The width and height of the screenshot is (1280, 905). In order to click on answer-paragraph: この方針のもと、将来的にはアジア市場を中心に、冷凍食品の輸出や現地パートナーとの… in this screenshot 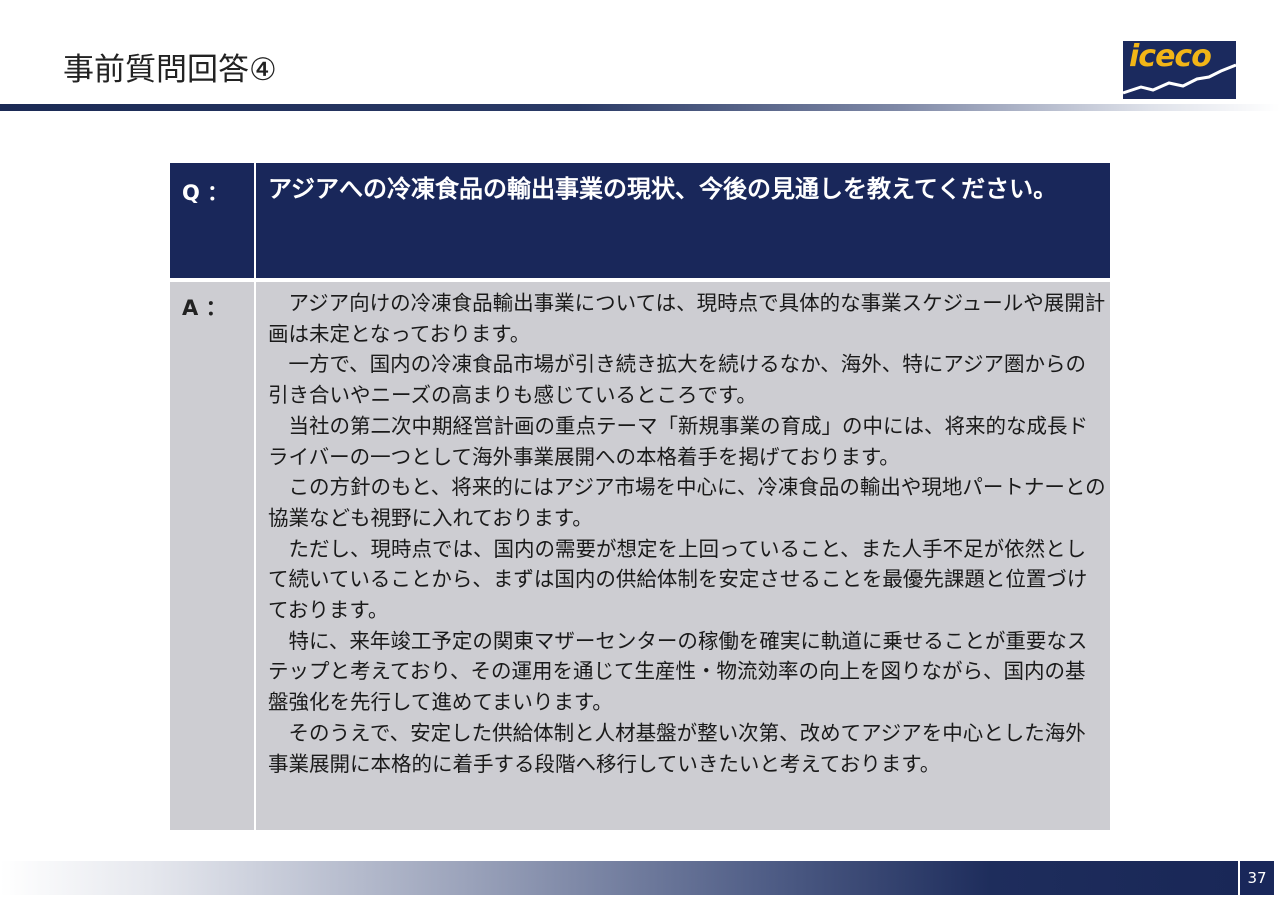, I will do `click(687, 502)`.